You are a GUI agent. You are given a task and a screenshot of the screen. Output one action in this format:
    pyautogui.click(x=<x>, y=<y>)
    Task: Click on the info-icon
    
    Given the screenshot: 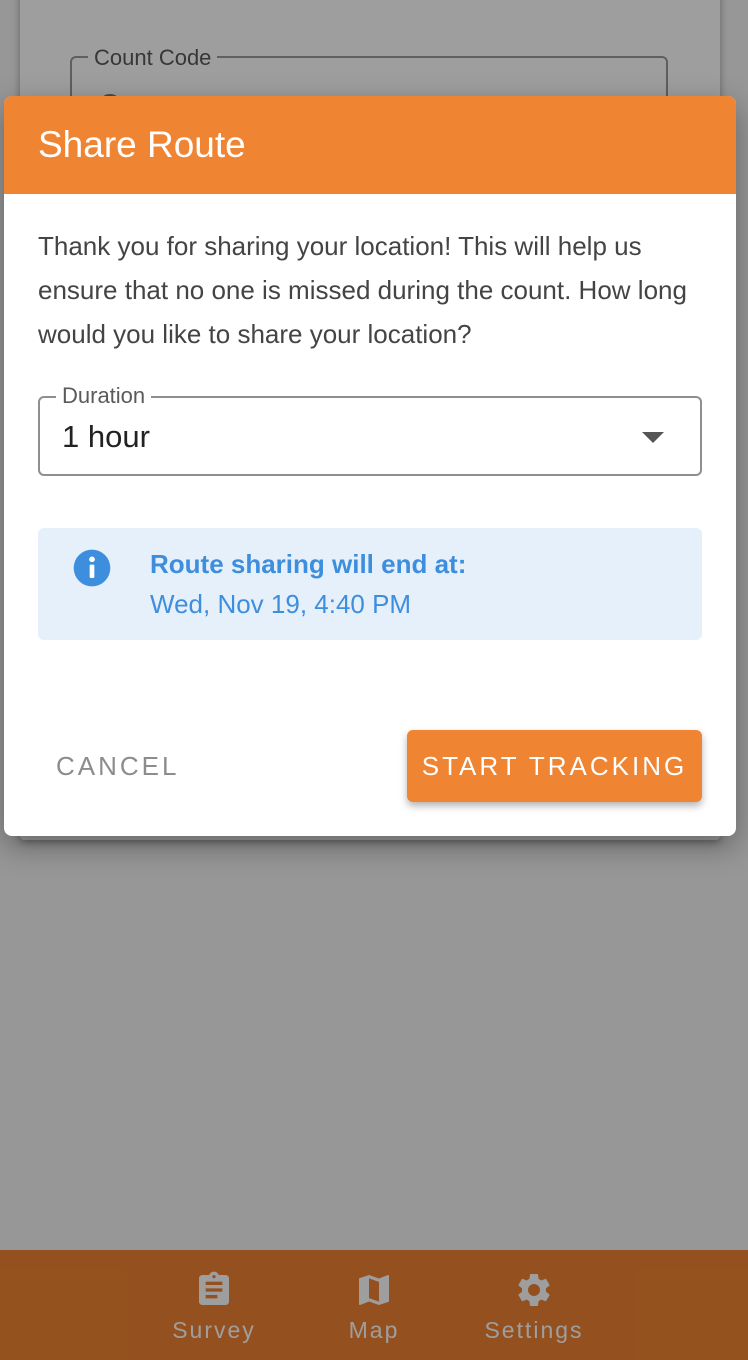 What is the action you would take?
    pyautogui.click(x=92, y=568)
    